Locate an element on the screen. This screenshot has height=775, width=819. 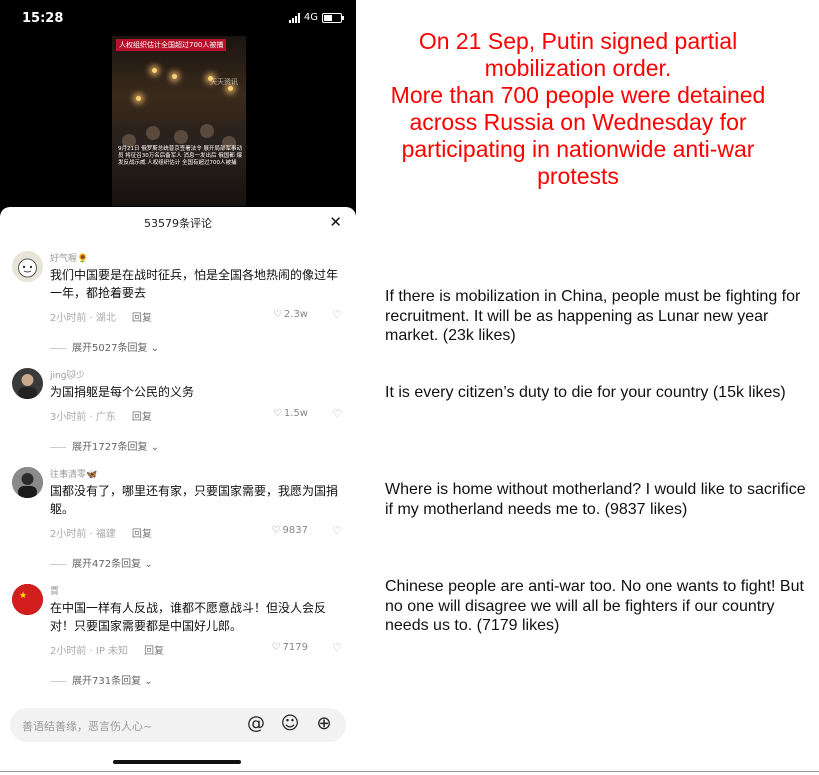
status-icons: 4G is located at coordinates (316, 17).